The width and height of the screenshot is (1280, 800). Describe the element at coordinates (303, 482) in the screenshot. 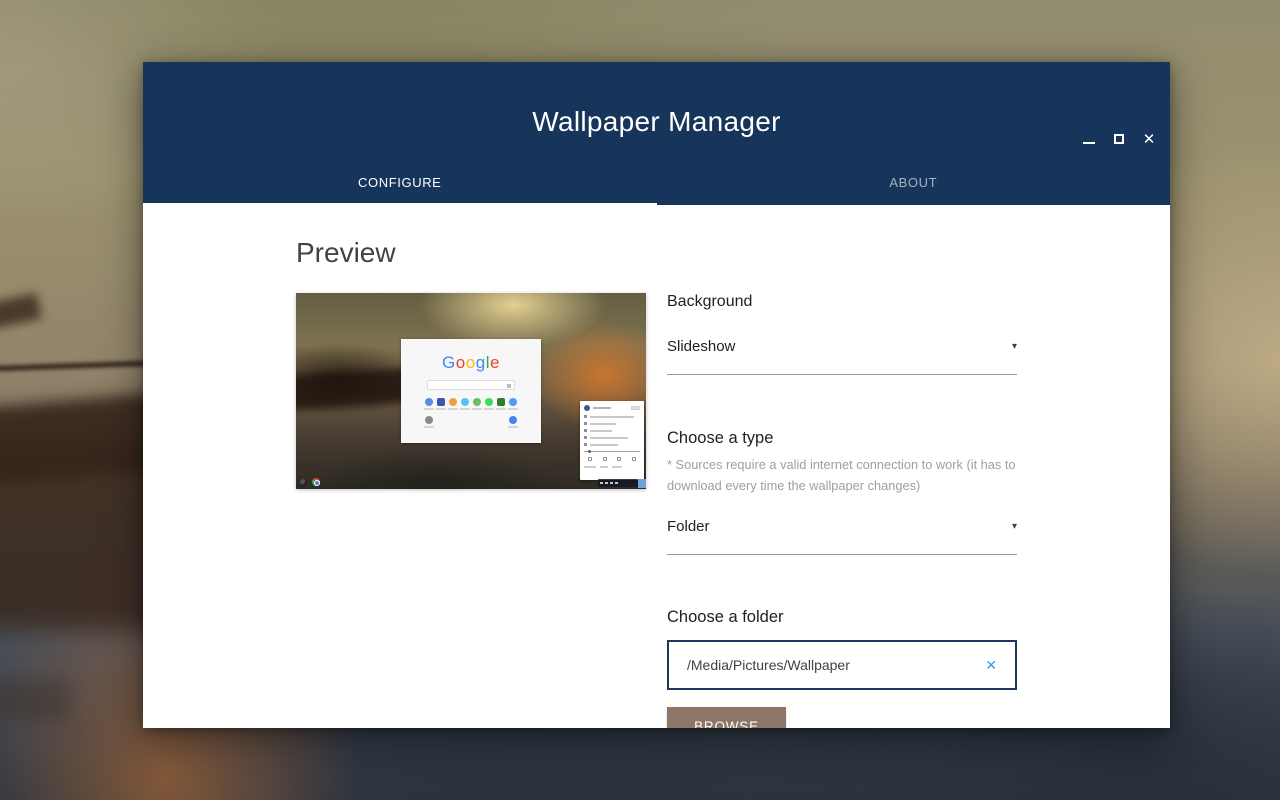

I see `preview-launcher-icon` at that location.